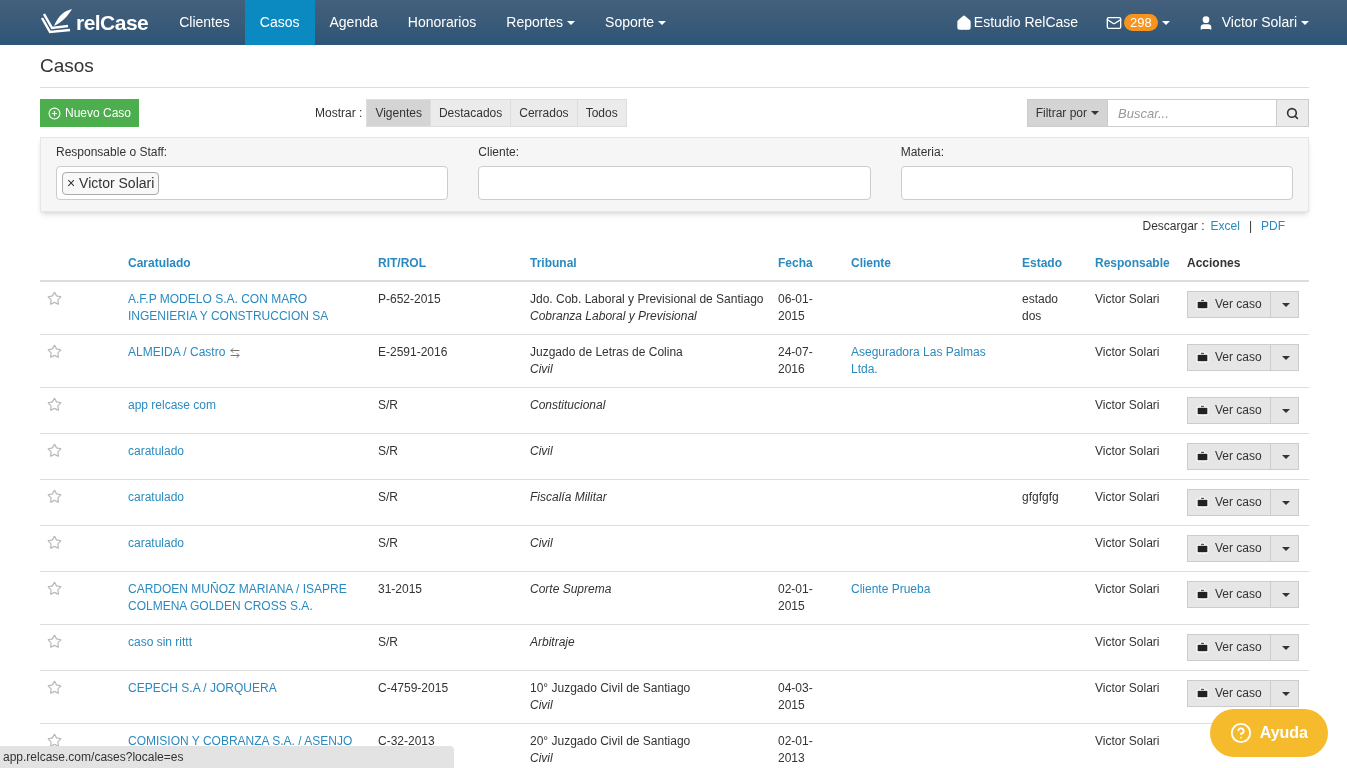  Describe the element at coordinates (543, 113) in the screenshot. I see `filter-tab: Cerrados` at that location.